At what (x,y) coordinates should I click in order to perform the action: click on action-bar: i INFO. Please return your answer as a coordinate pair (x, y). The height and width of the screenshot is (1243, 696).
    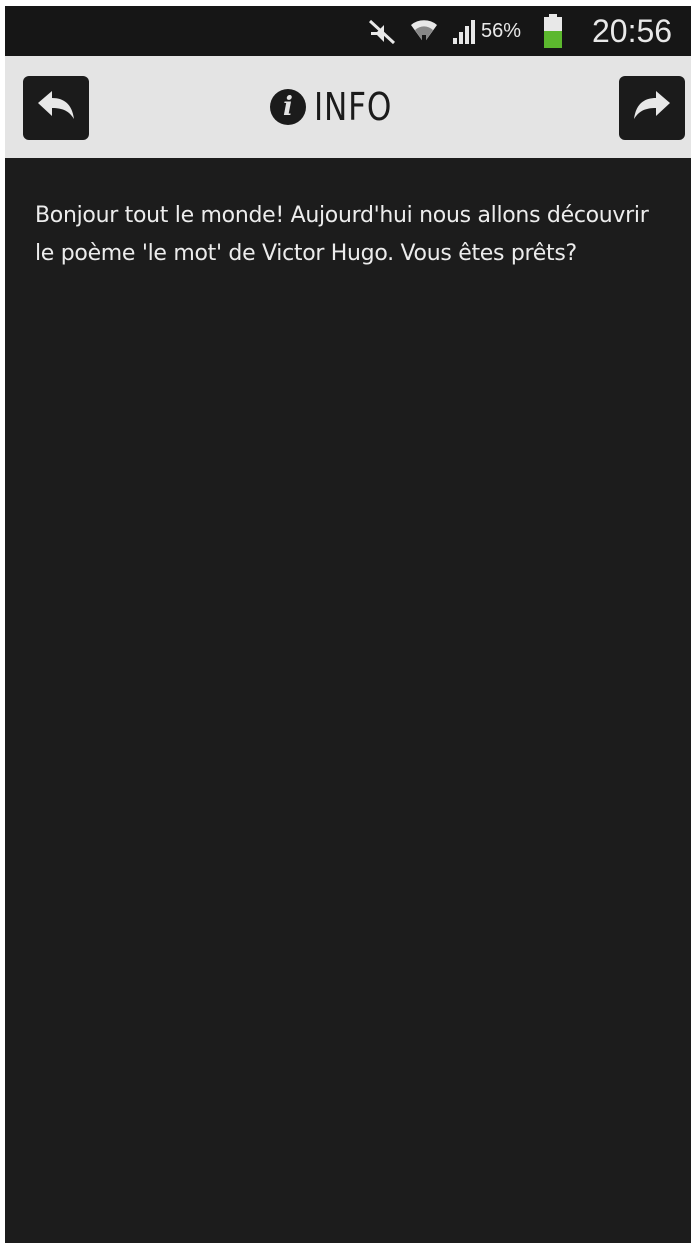
    Looking at the image, I should click on (348, 107).